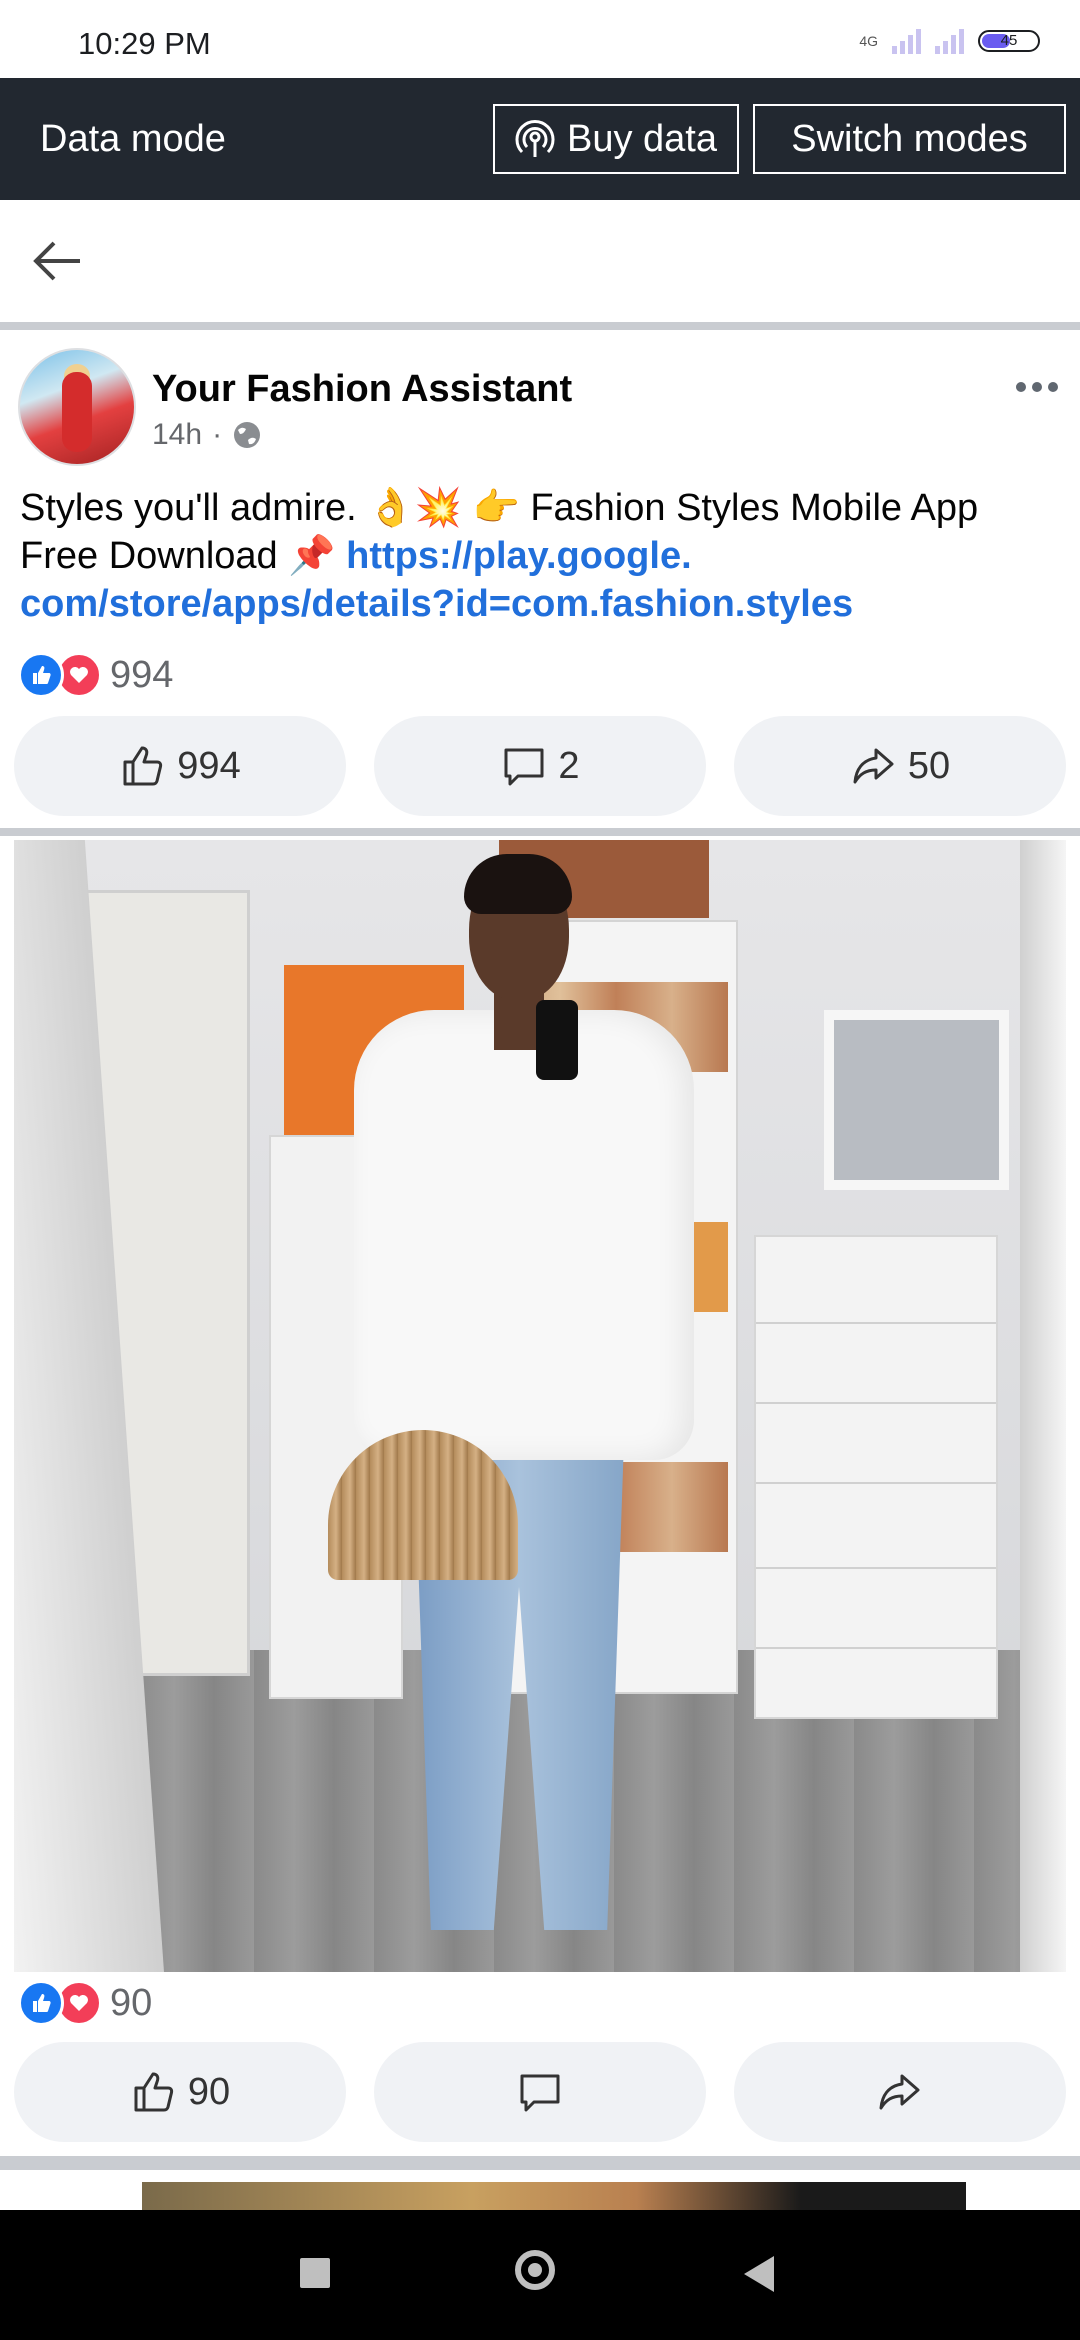  I want to click on status-bar: 10:29 PM 4G 45, so click(540, 39).